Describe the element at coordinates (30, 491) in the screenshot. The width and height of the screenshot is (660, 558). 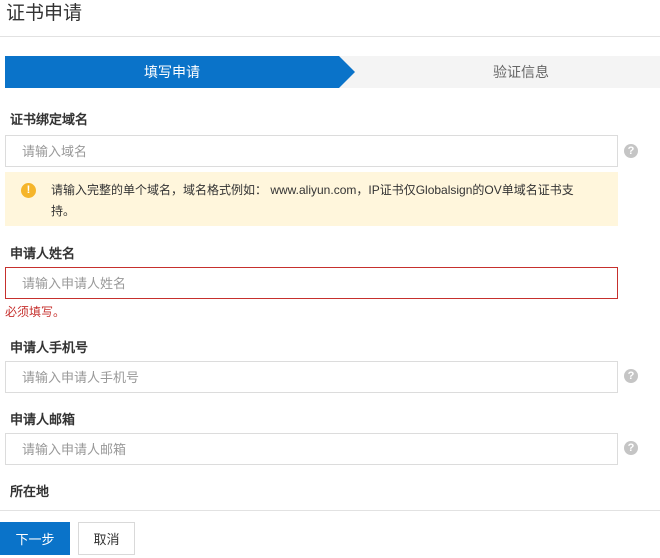
I see `location-label: 所在地` at that location.